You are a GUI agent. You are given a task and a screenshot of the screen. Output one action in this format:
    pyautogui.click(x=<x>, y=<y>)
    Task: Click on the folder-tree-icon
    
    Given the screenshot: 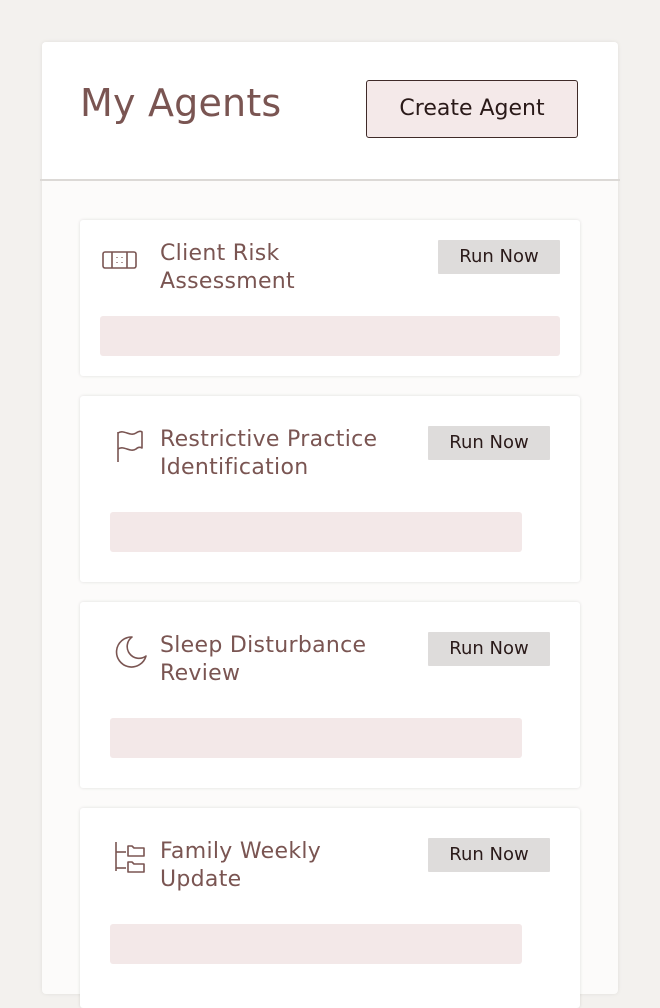 What is the action you would take?
    pyautogui.click(x=130, y=858)
    